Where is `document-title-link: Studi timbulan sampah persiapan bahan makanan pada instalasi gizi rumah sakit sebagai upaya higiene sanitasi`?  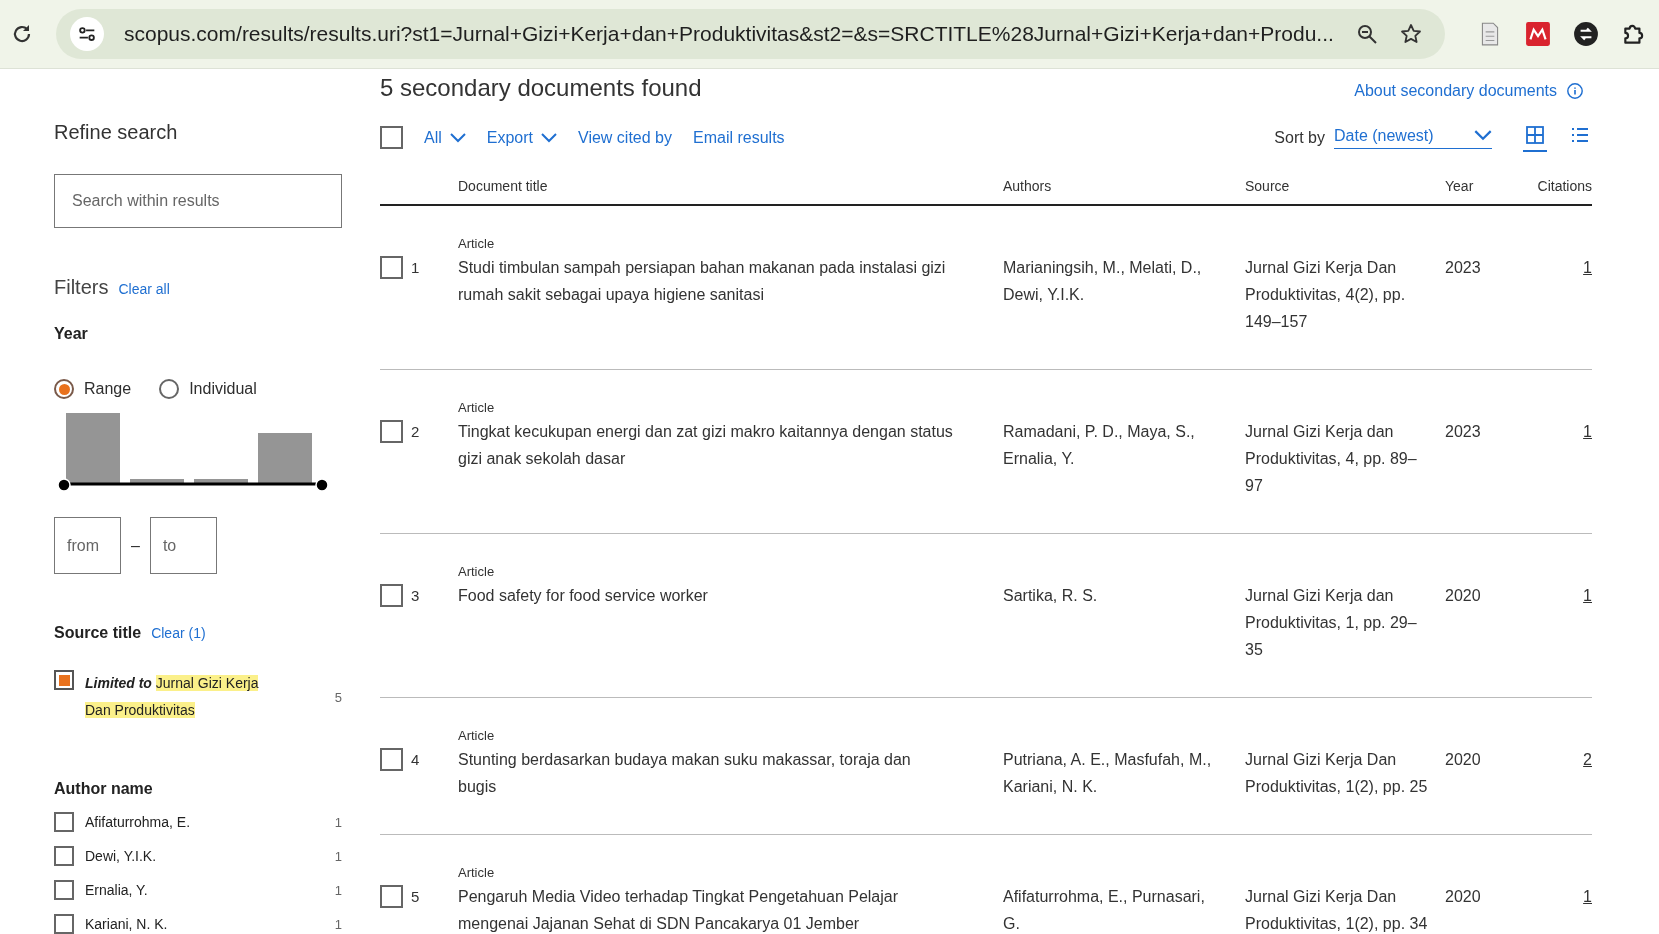 document-title-link: Studi timbulan sampah persiapan bahan makanan pada instalasi gizi rumah sakit sebagai upaya higiene sanitasi is located at coordinates (730, 294).